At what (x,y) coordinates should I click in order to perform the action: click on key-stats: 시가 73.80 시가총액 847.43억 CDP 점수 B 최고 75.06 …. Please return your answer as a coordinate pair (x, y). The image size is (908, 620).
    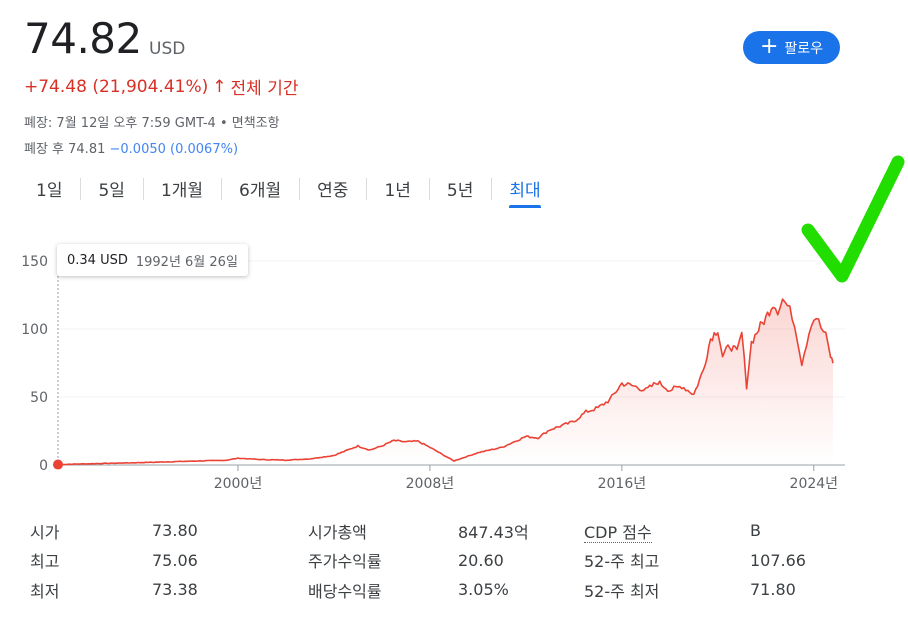
    Looking at the image, I should click on (455, 560).